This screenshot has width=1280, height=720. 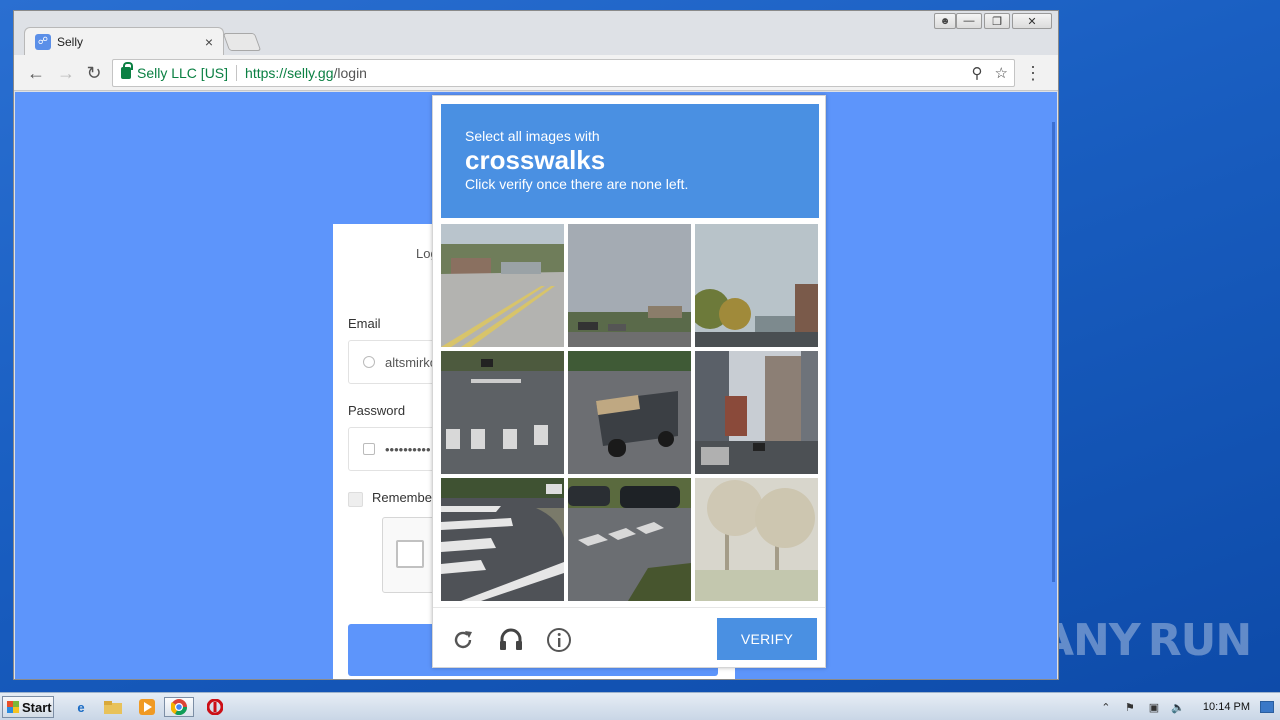 I want to click on park-image, so click(x=756, y=539).